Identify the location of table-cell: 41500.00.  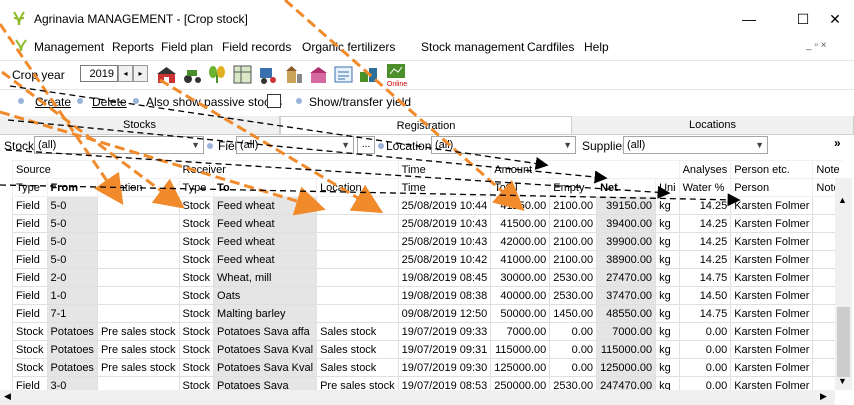
(520, 223).